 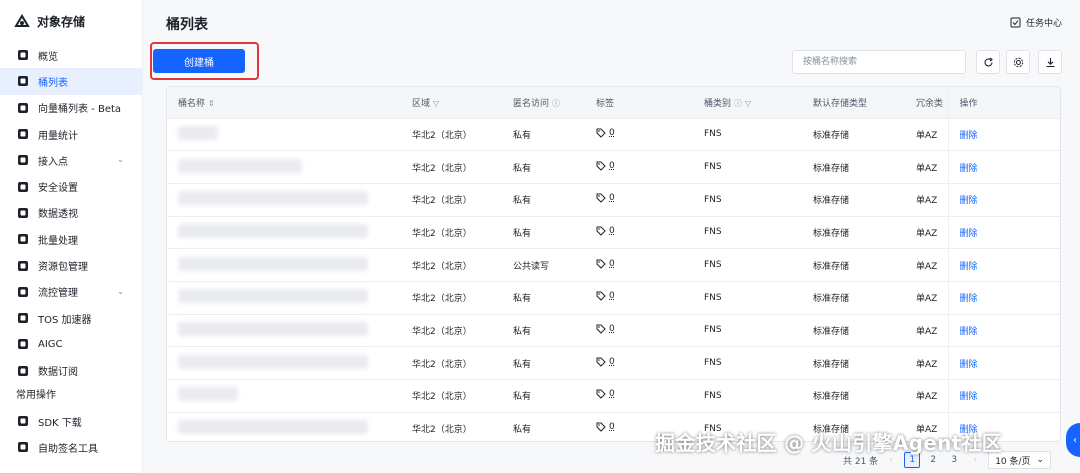 What do you see at coordinates (1050, 62) in the screenshot?
I see `download-button` at bounding box center [1050, 62].